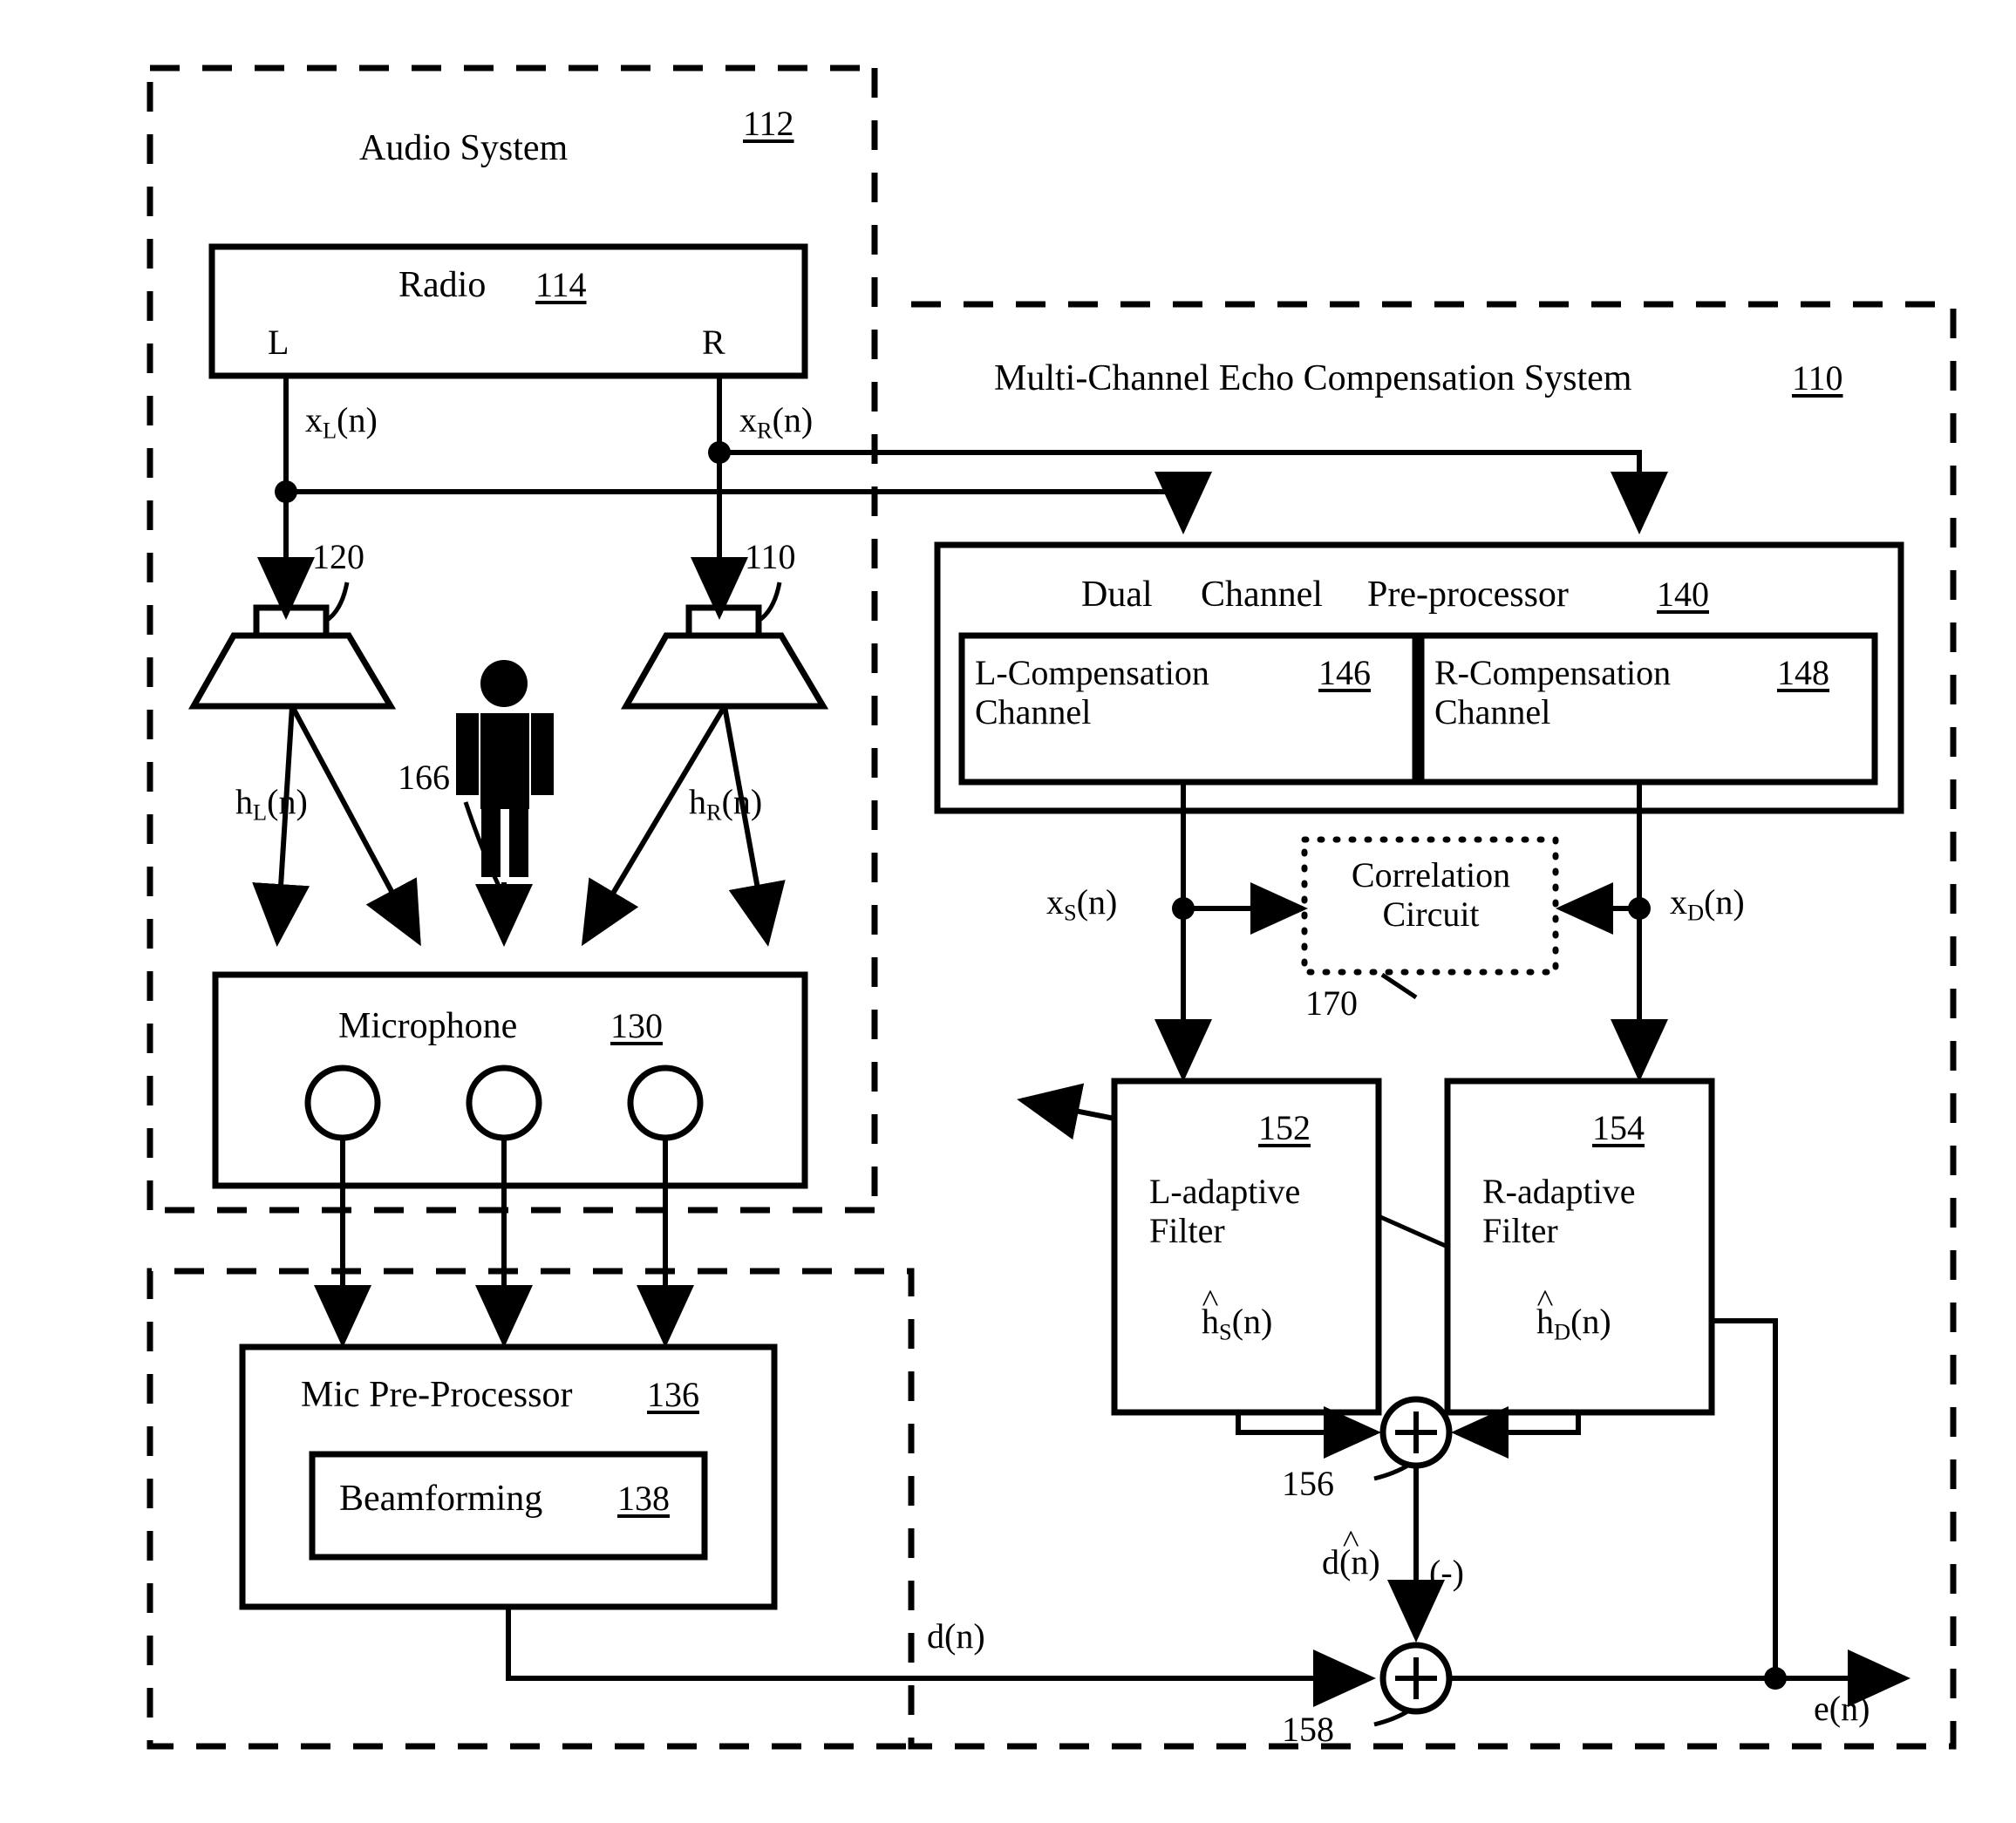  Describe the element at coordinates (713, 342) in the screenshot. I see `radio-right-output-label: R` at that location.